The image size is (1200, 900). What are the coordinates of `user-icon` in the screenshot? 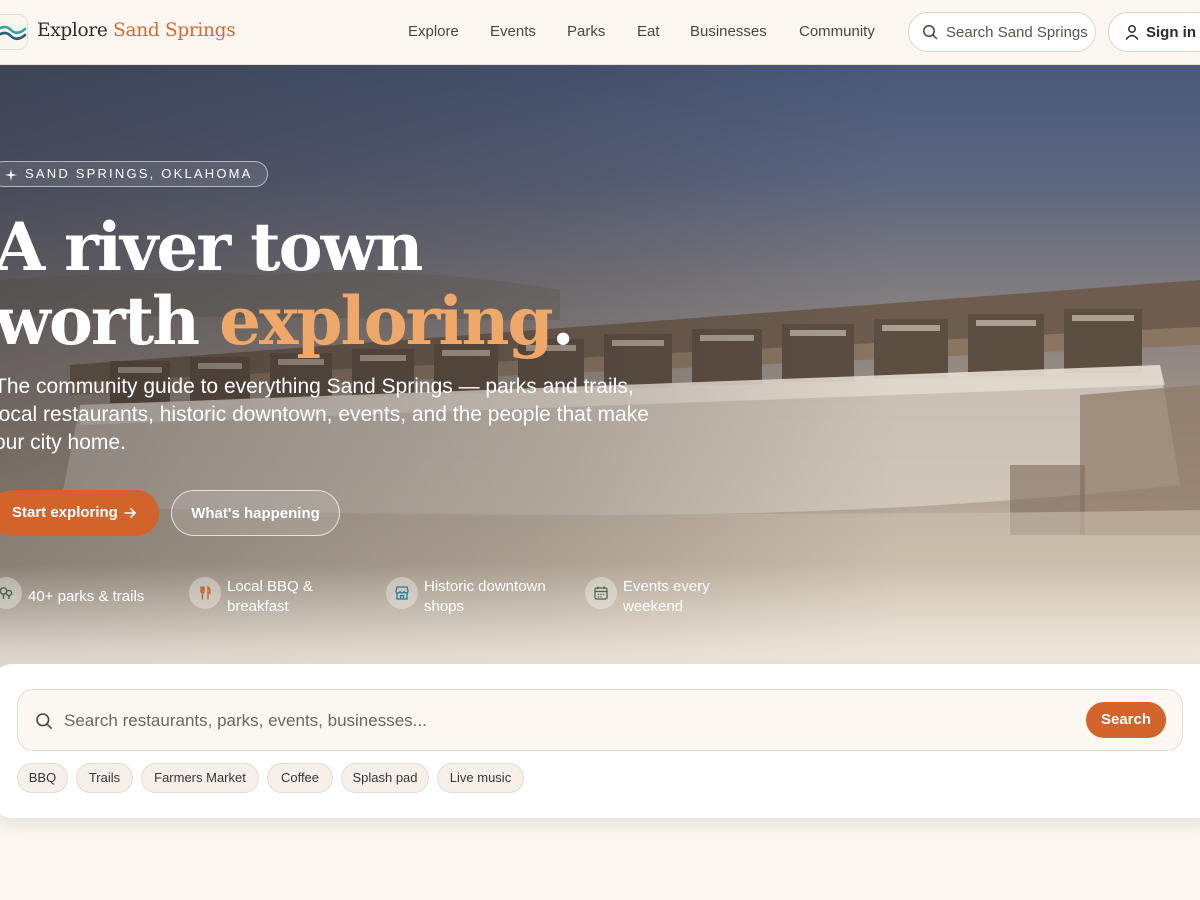 It's located at (1132, 34).